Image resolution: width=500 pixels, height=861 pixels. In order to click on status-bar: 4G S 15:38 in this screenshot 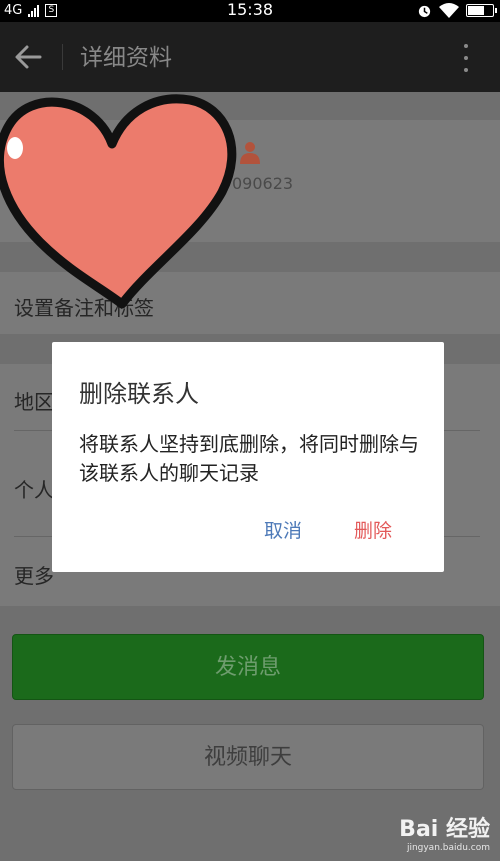, I will do `click(250, 11)`.